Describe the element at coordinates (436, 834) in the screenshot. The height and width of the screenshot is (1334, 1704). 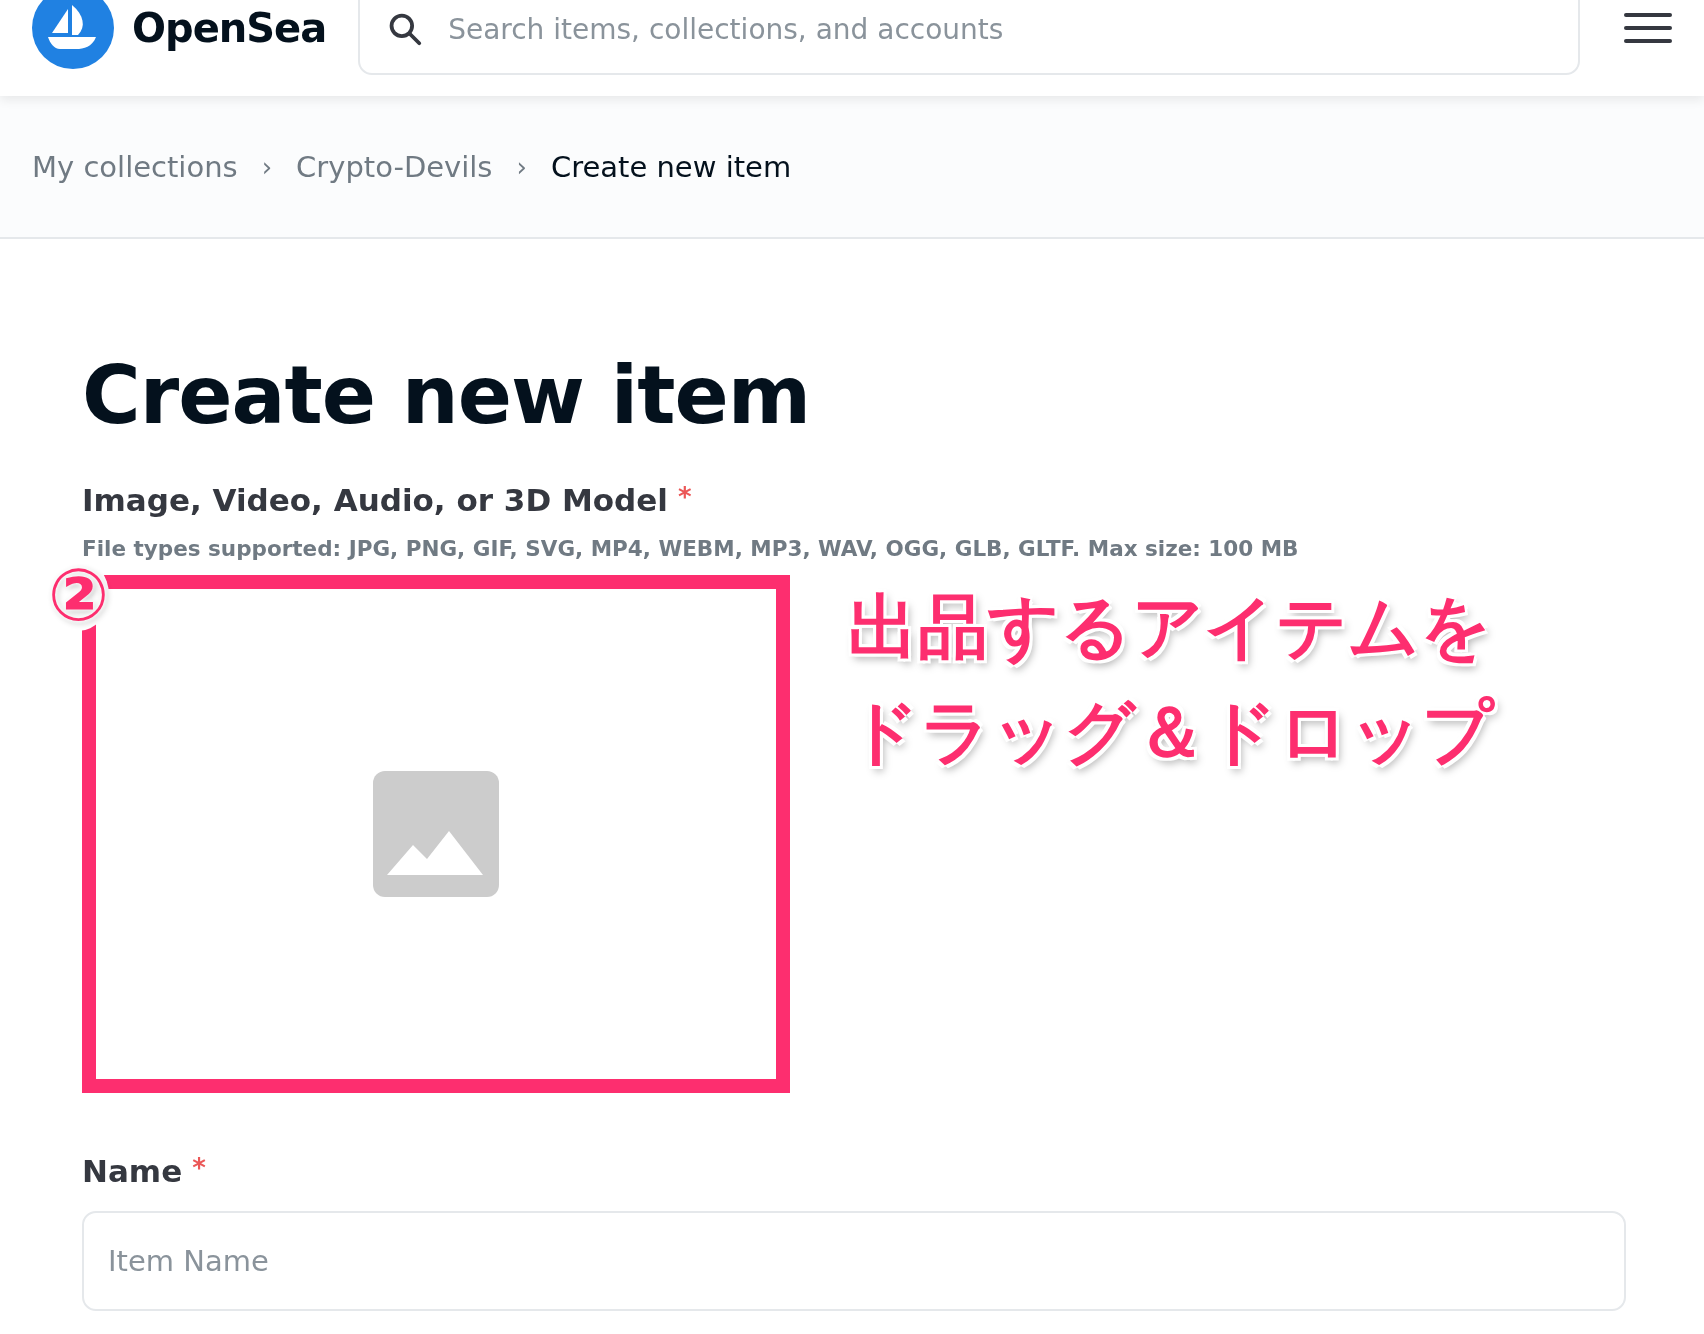
I see `image-placeholder-icon` at that location.